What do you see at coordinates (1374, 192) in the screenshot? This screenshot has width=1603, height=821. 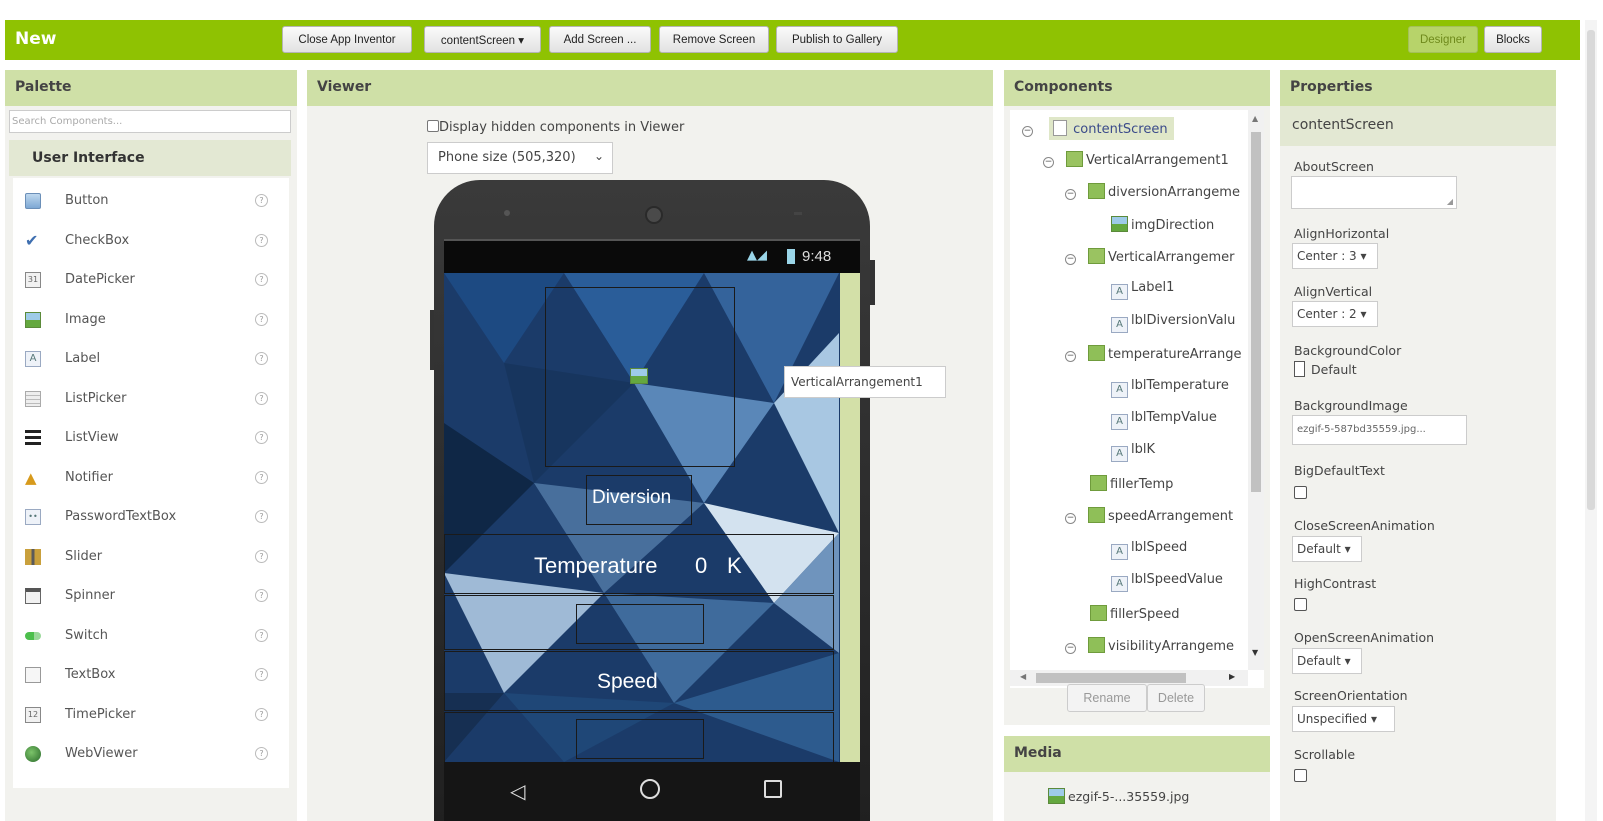 I see `about-screen-textarea: ◢` at bounding box center [1374, 192].